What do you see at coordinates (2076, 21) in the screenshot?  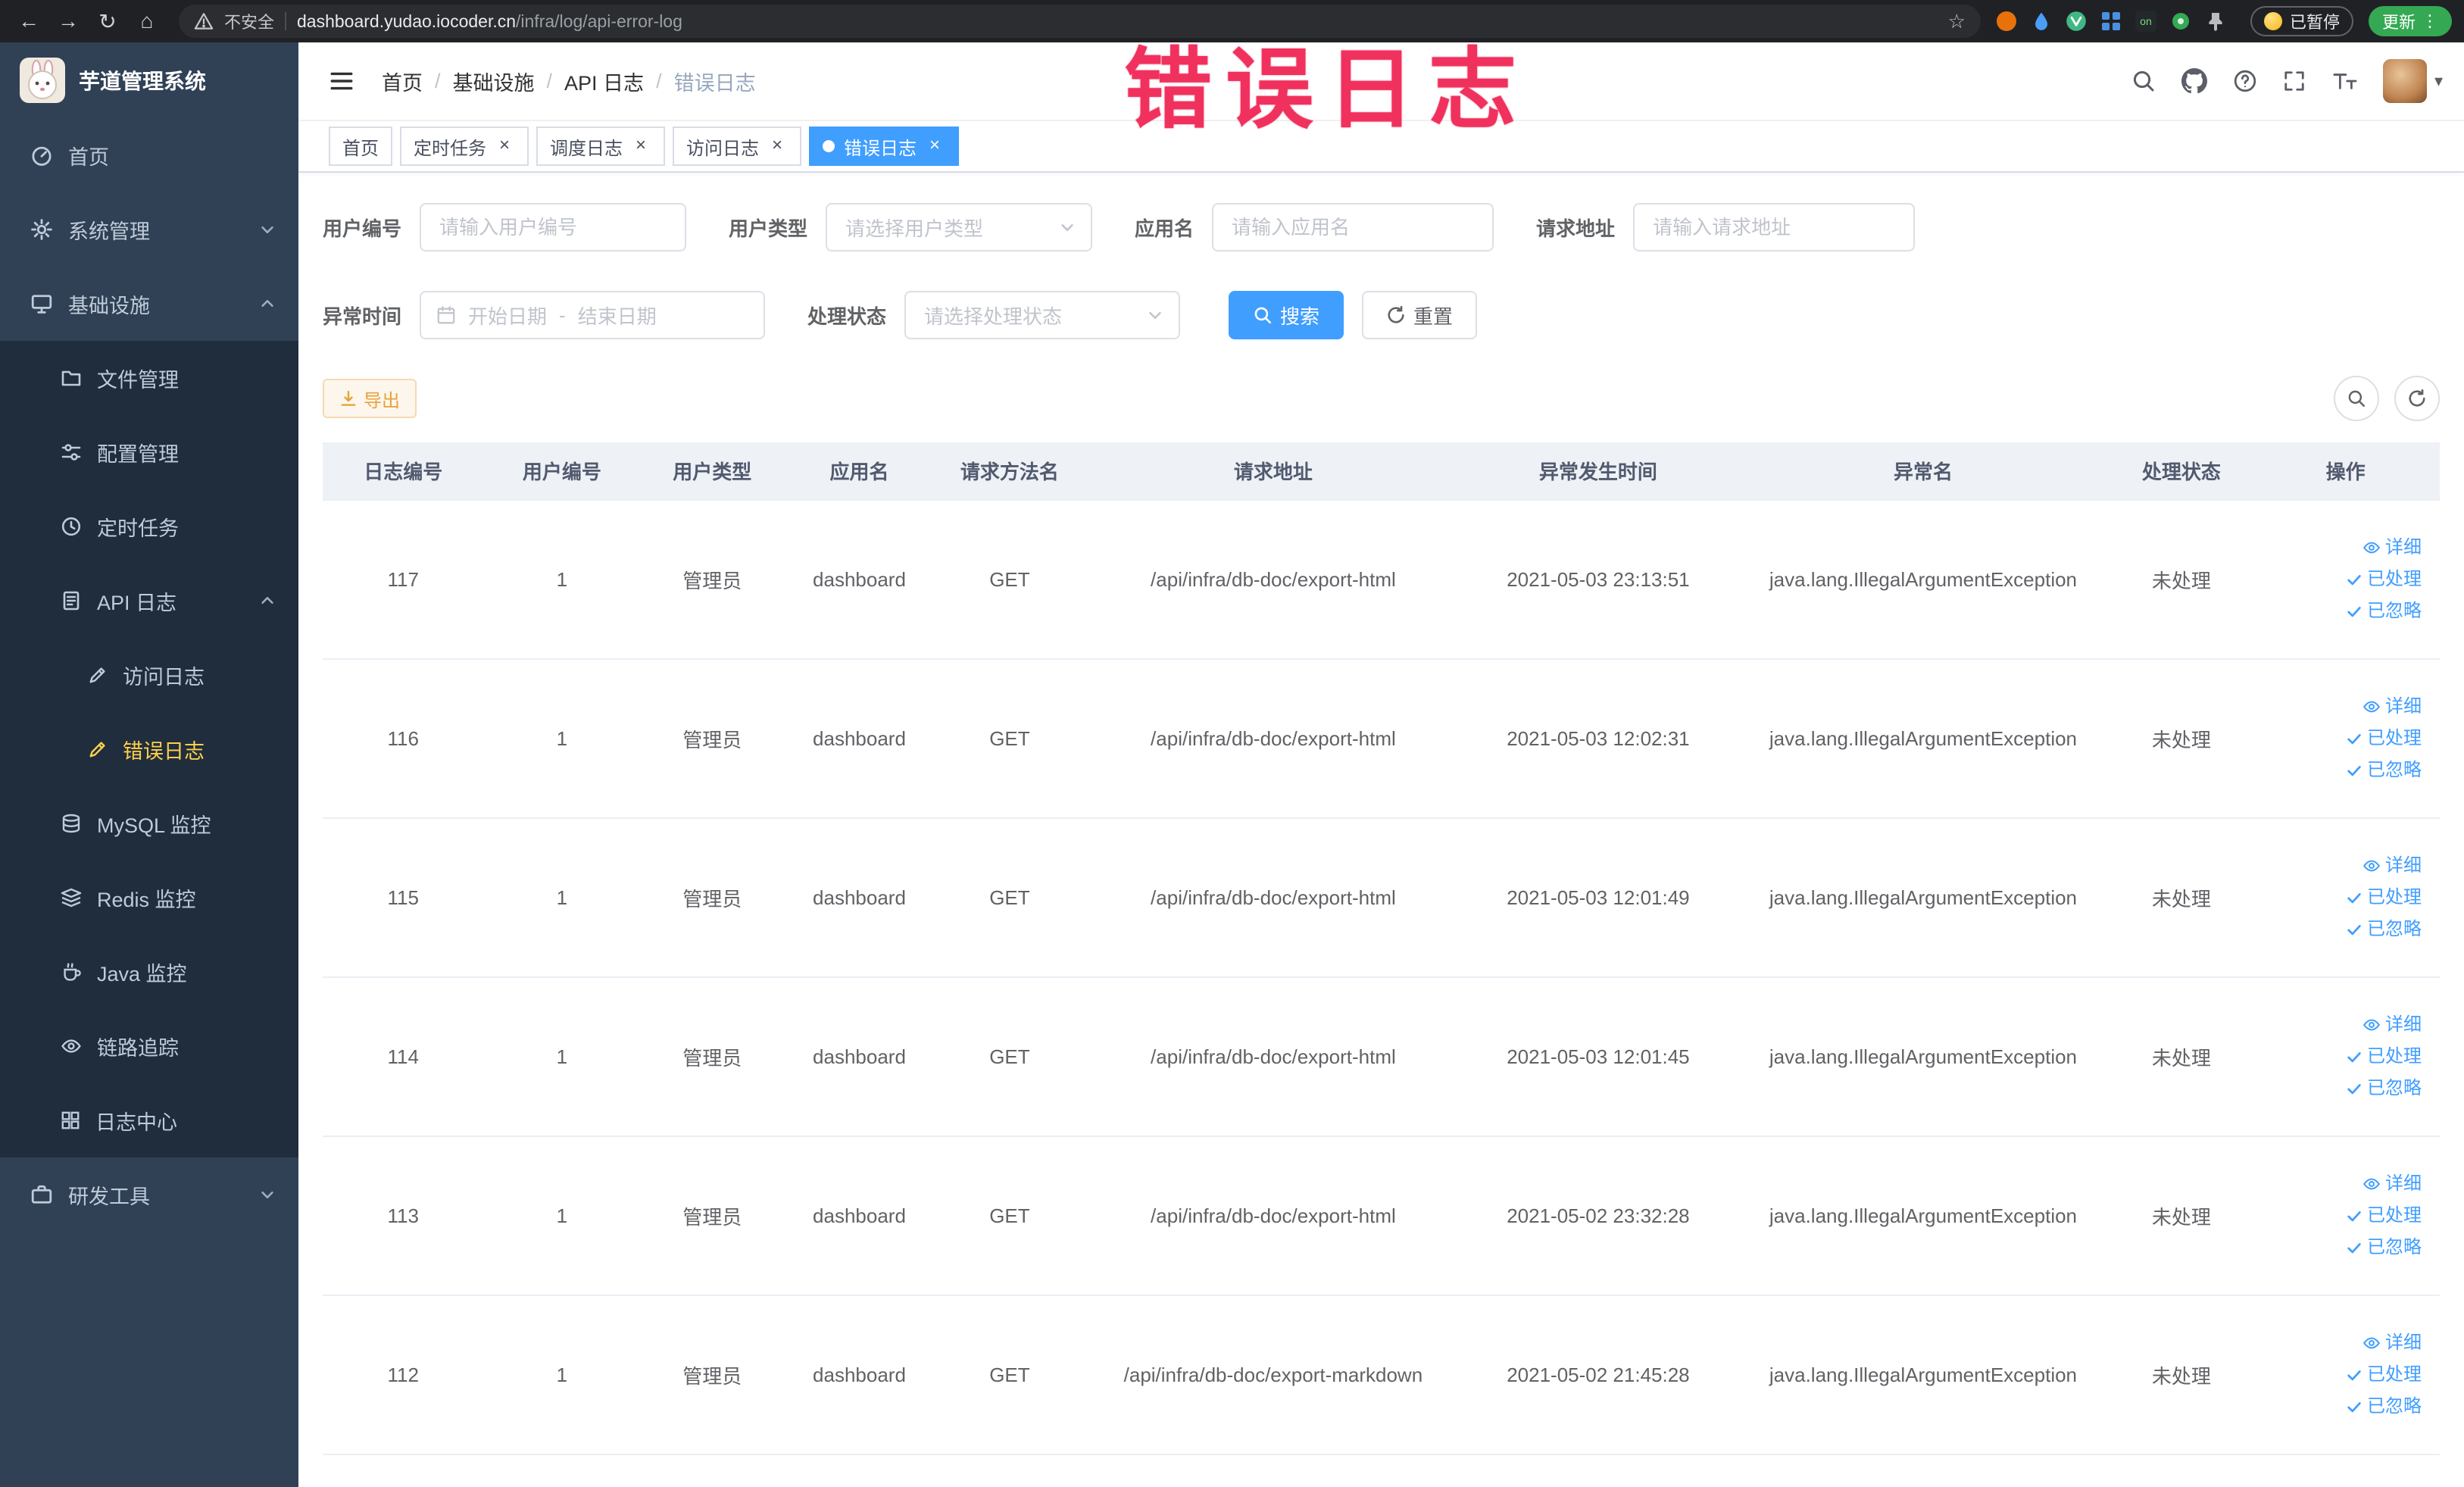 I see `vue-devtools-icon` at bounding box center [2076, 21].